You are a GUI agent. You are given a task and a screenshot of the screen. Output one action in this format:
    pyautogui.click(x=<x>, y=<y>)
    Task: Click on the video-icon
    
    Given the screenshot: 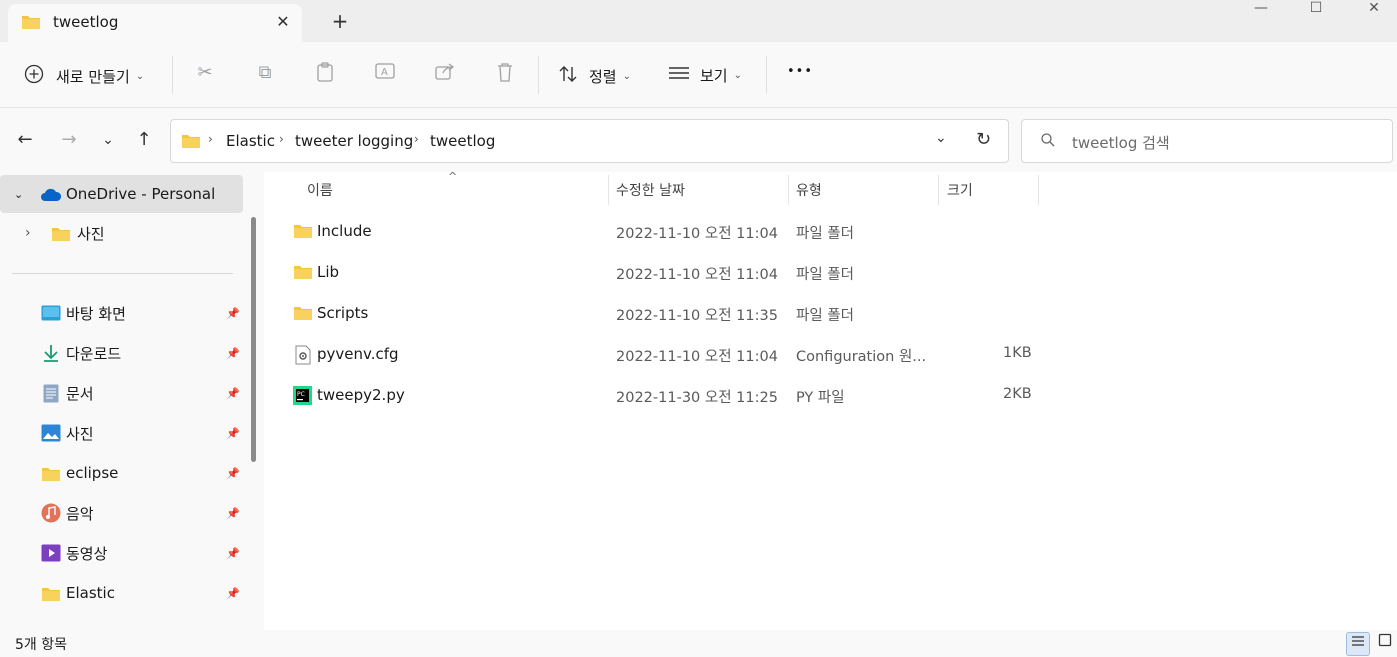 What is the action you would take?
    pyautogui.click(x=51, y=555)
    